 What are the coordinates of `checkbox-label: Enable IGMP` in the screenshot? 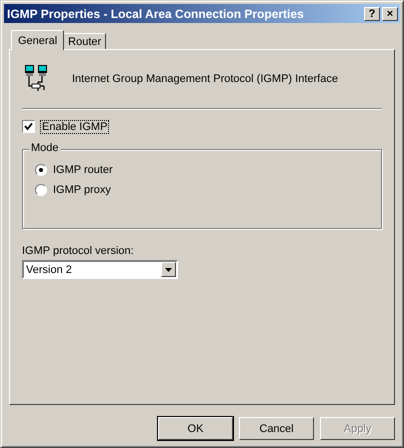 It's located at (74, 126).